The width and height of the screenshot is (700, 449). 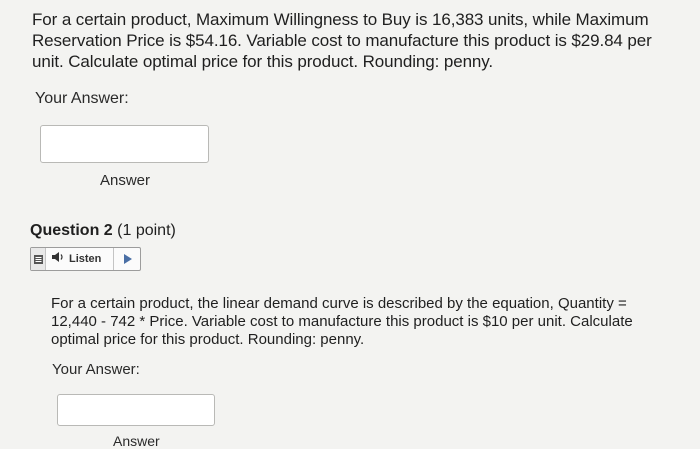 I want to click on answer-input-q2, so click(x=136, y=410).